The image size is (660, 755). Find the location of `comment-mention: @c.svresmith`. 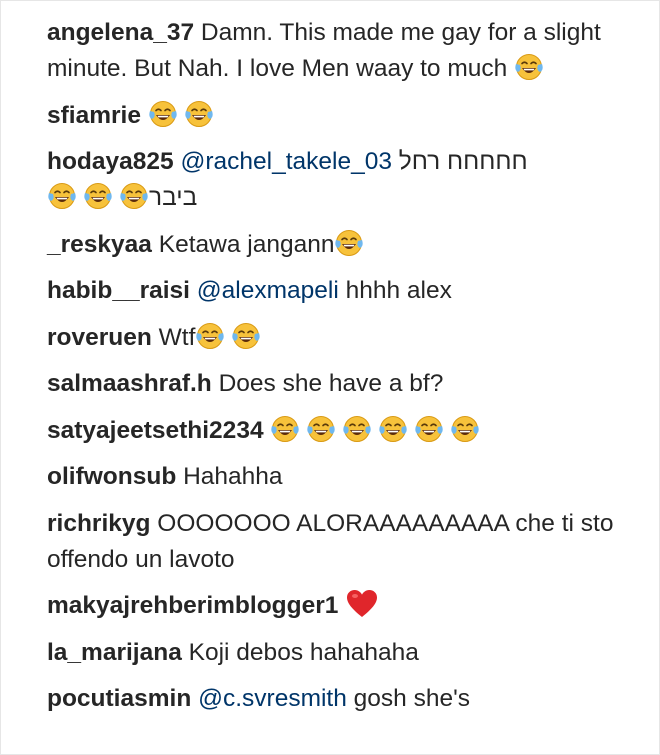

comment-mention: @c.svresmith is located at coordinates (272, 698).